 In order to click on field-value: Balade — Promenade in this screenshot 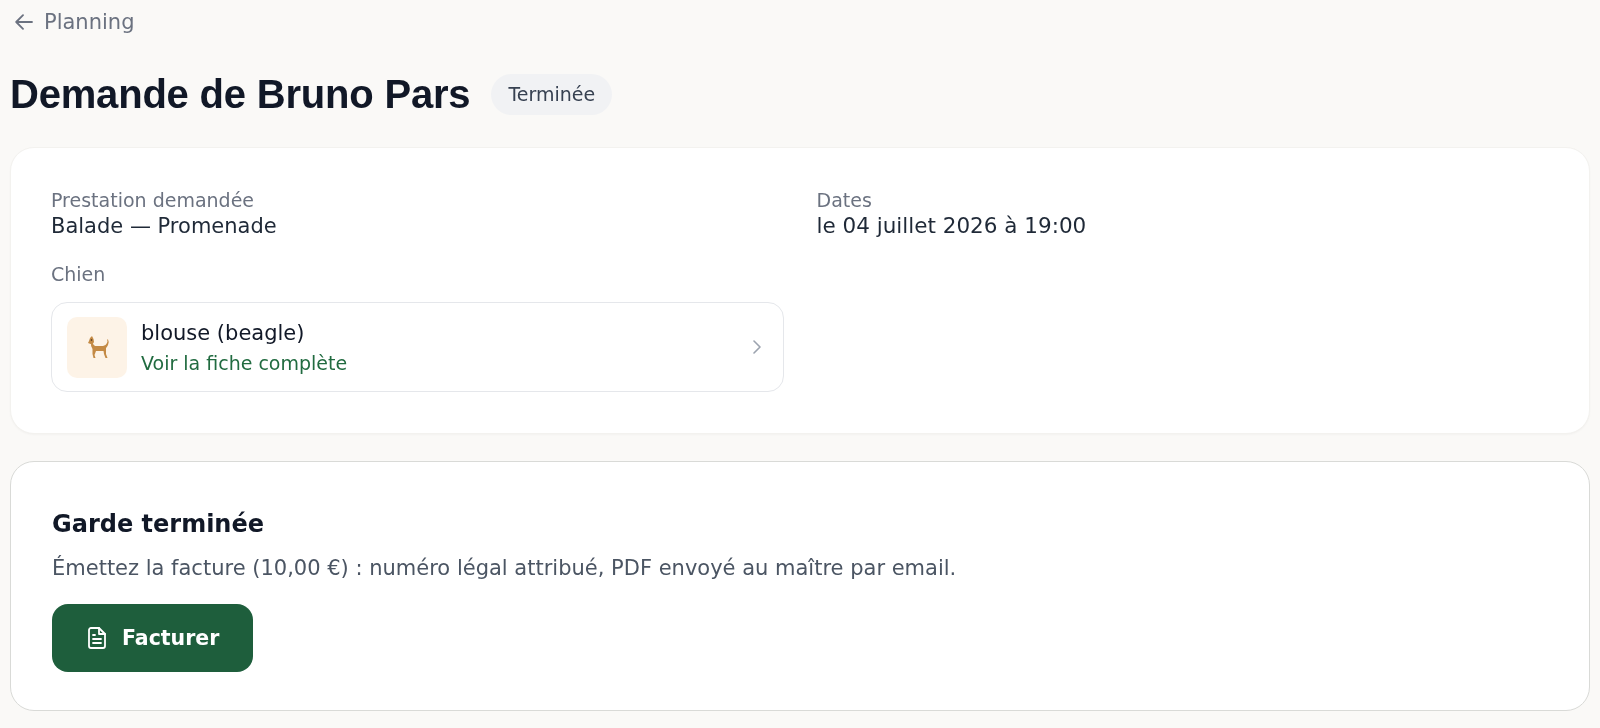, I will do `click(164, 226)`.